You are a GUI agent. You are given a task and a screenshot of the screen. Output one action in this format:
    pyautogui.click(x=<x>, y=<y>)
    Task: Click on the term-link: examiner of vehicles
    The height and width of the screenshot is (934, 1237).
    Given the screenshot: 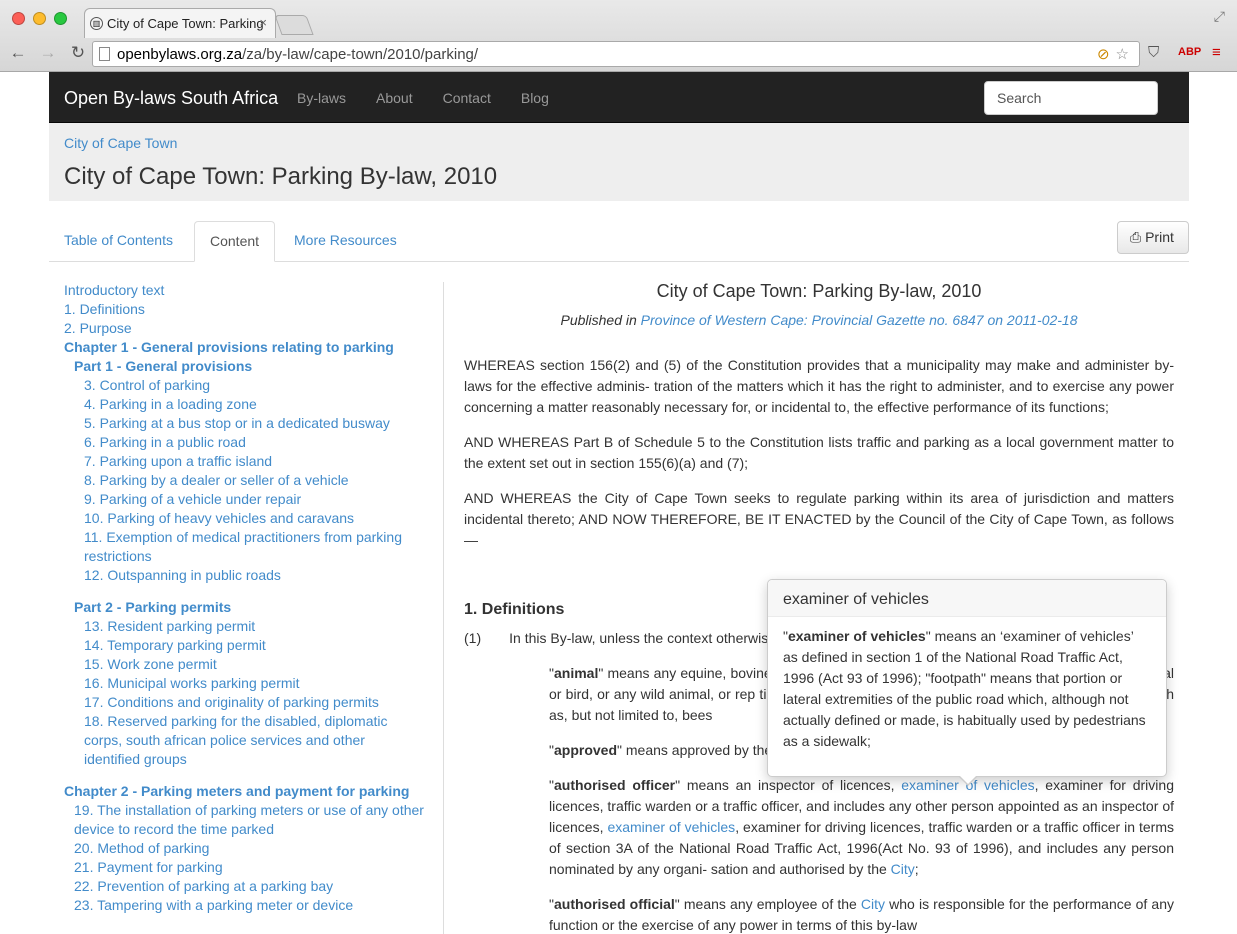 What is the action you would take?
    pyautogui.click(x=671, y=827)
    